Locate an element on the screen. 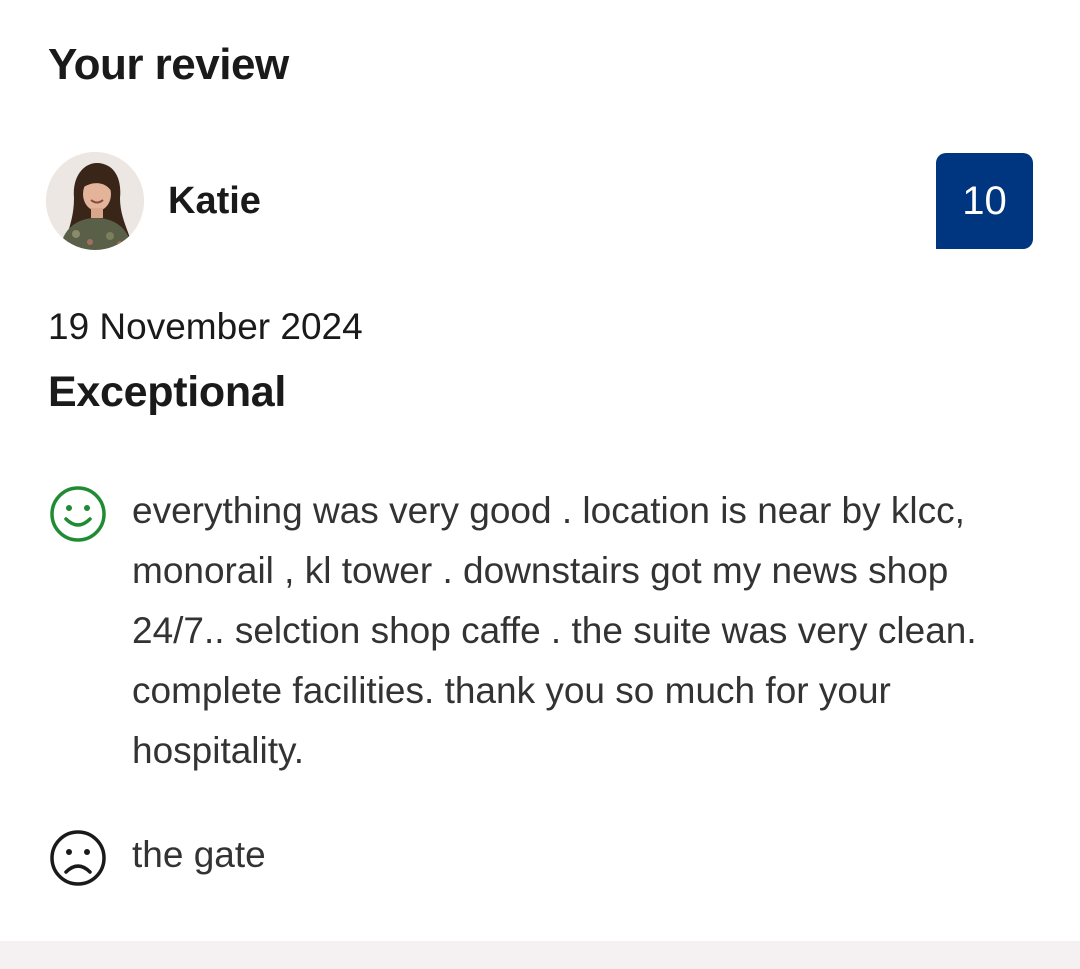 This screenshot has height=969, width=1080. avatar-photo is located at coordinates (95, 201).